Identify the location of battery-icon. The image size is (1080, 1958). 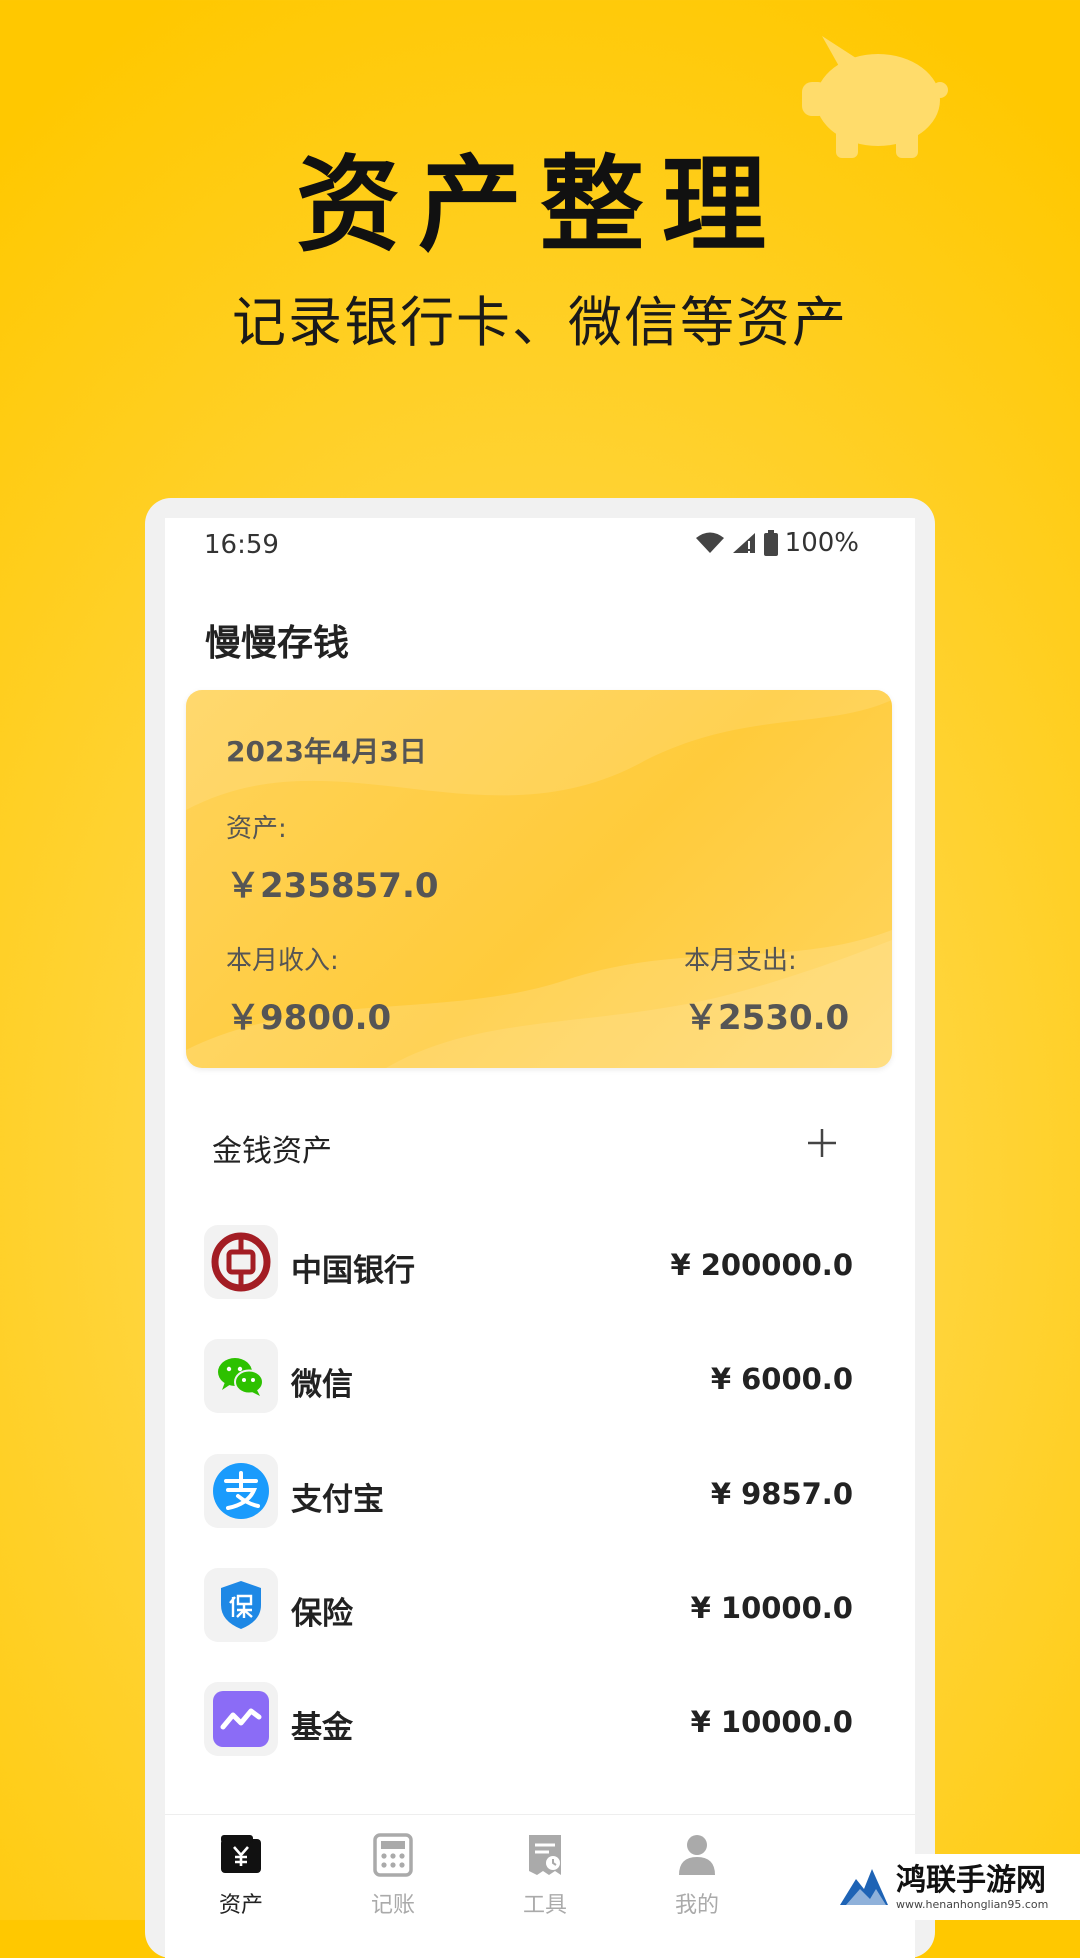
(770, 543).